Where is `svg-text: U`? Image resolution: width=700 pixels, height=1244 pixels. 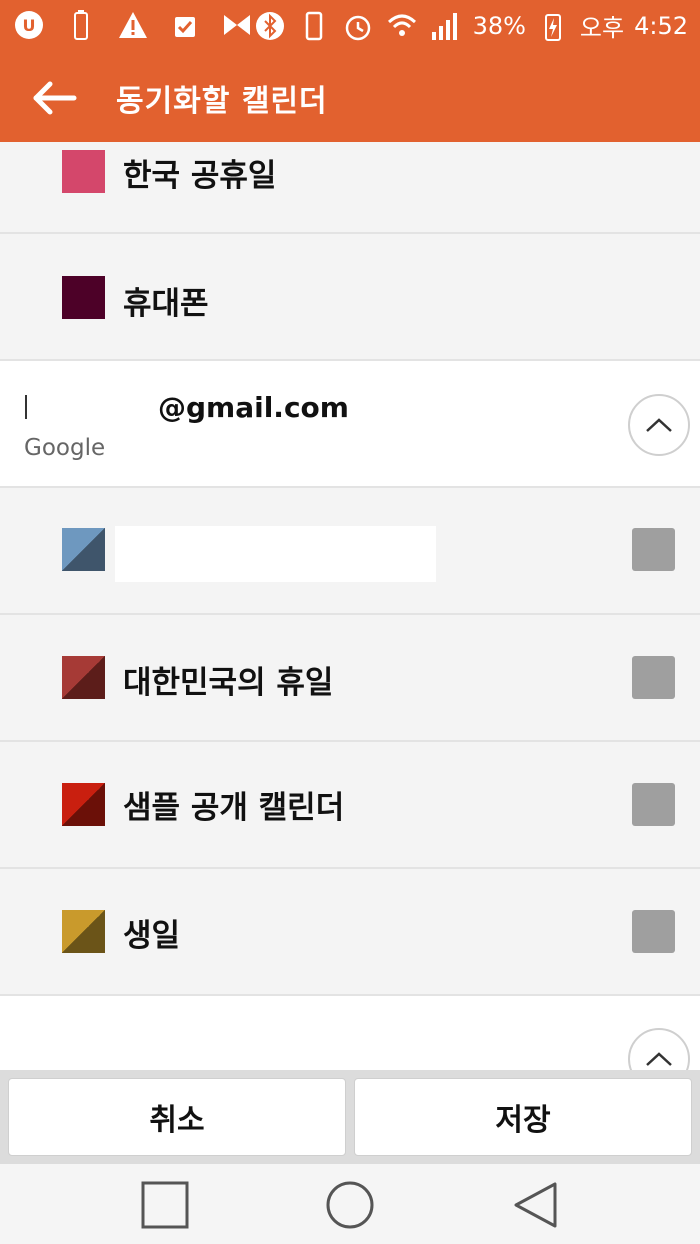 svg-text: U is located at coordinates (29, 25).